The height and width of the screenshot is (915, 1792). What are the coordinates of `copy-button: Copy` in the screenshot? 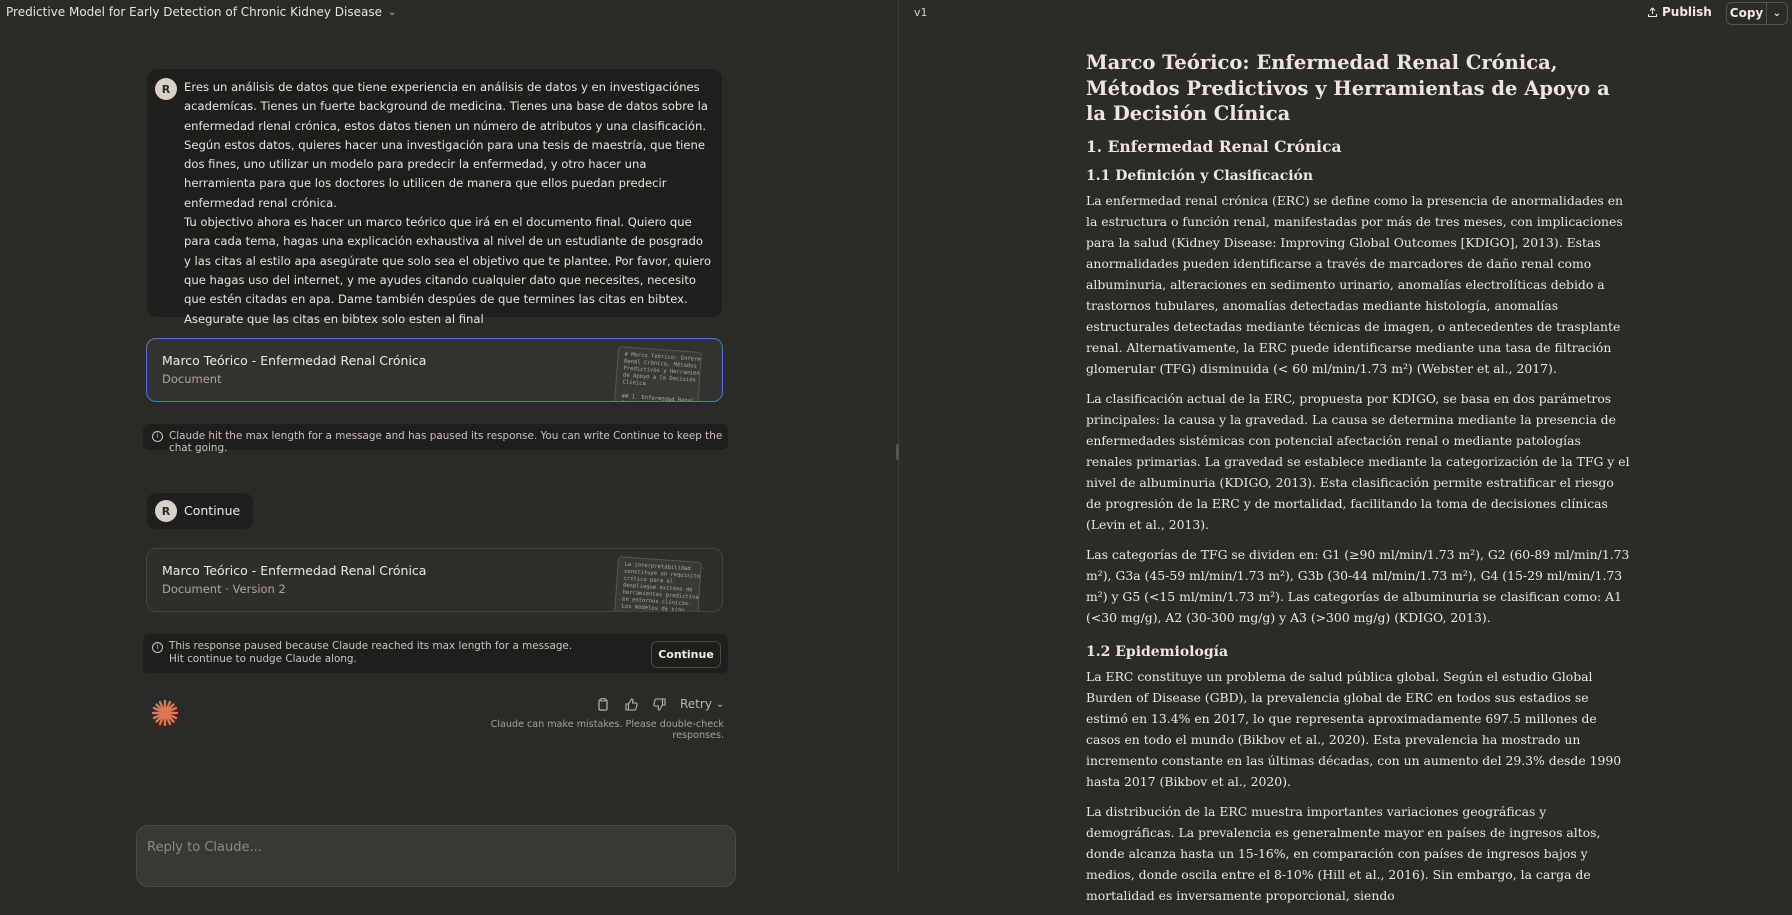 It's located at (1747, 13).